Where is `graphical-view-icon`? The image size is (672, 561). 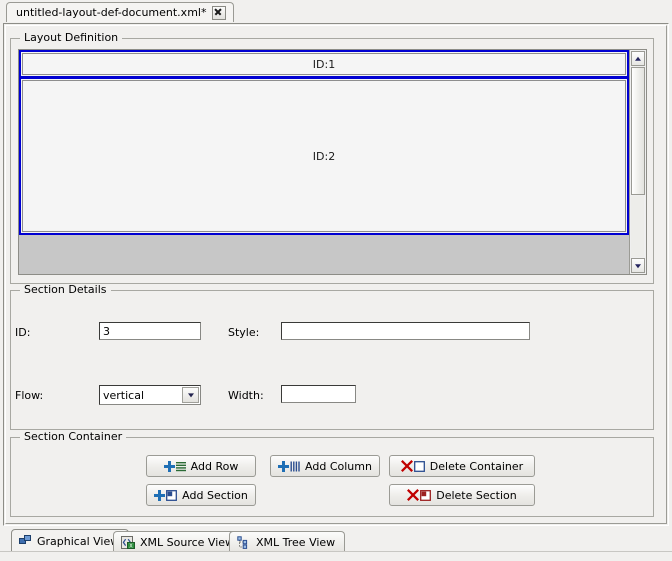
graphical-view-icon is located at coordinates (25, 541).